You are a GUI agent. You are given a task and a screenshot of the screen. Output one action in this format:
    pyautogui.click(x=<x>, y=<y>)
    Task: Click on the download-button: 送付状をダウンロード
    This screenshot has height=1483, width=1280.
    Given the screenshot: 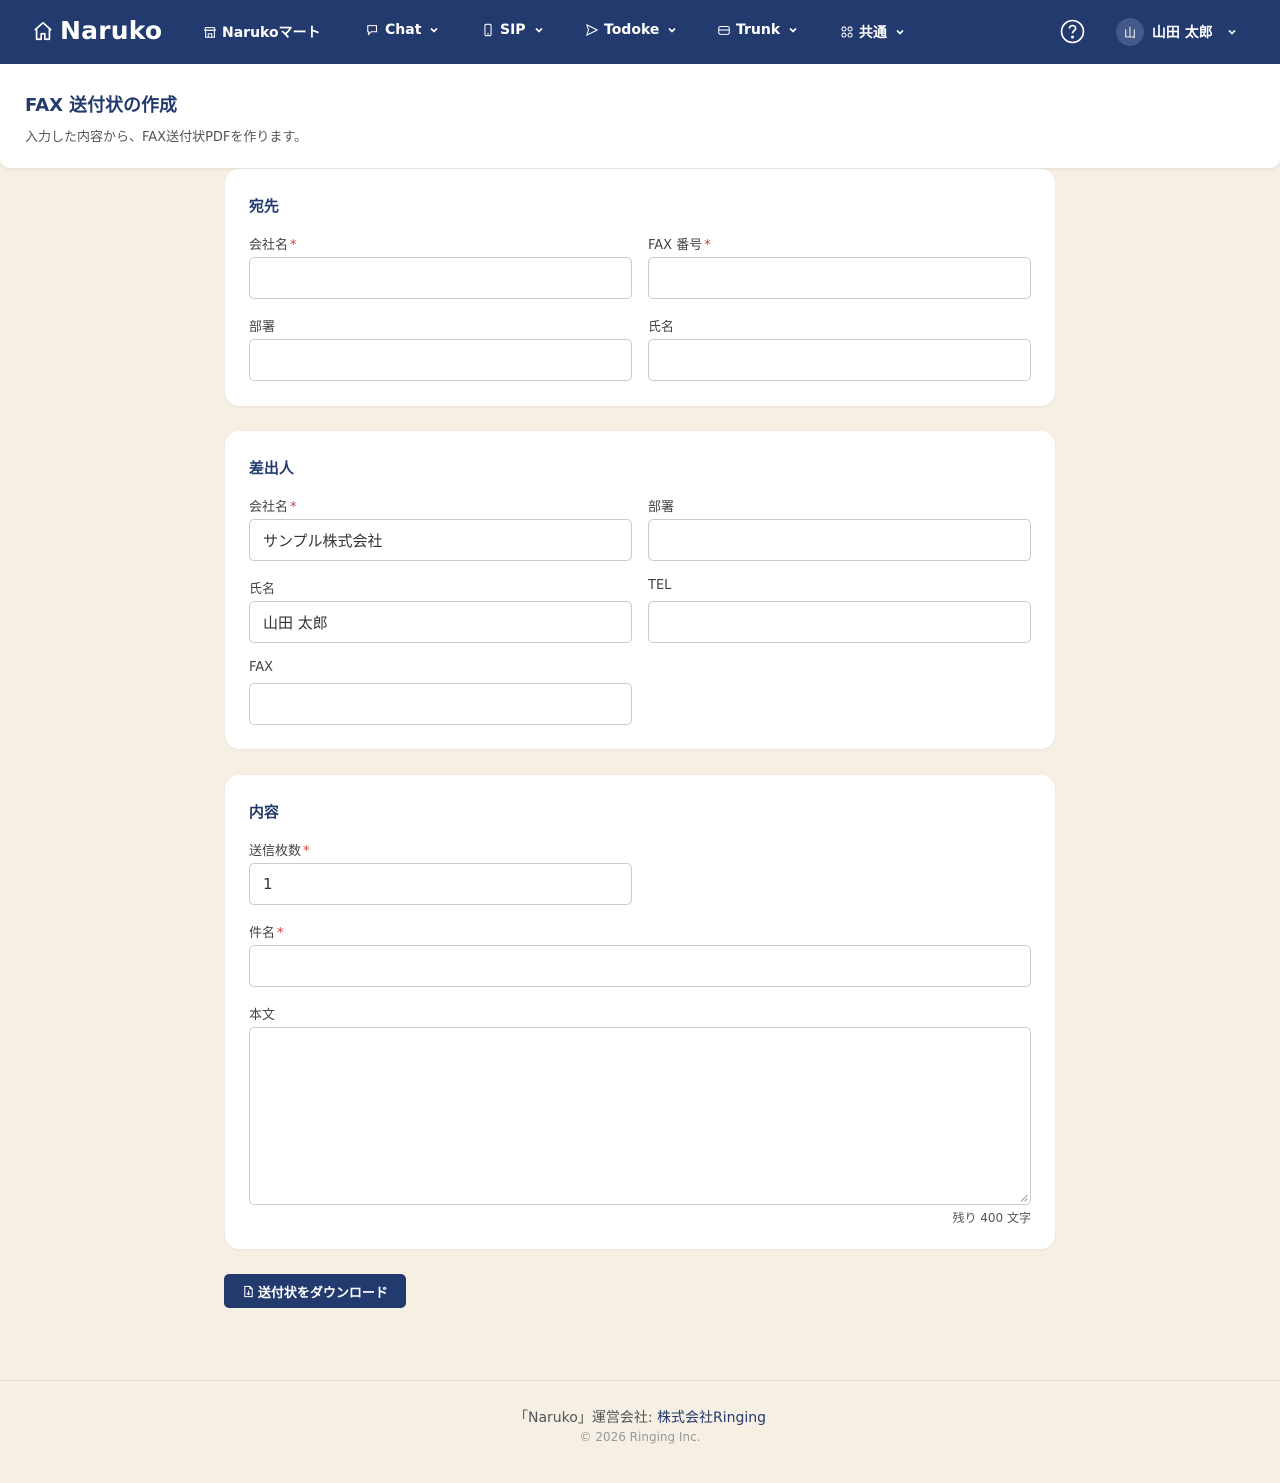 What is the action you would take?
    pyautogui.click(x=315, y=1291)
    